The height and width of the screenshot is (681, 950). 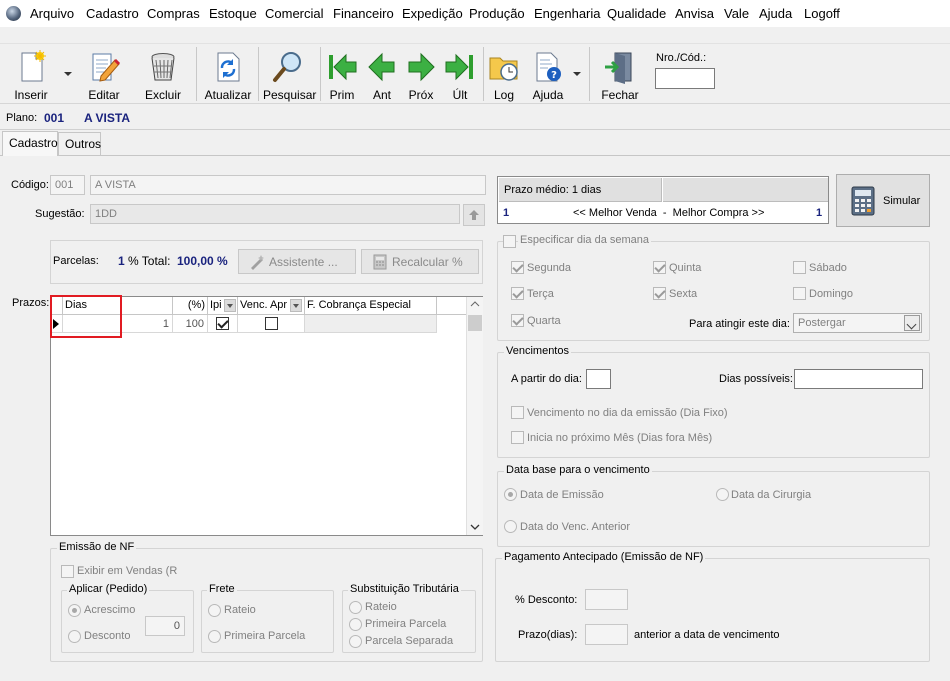 I want to click on excluir-button: Excluir, so click(x=163, y=75).